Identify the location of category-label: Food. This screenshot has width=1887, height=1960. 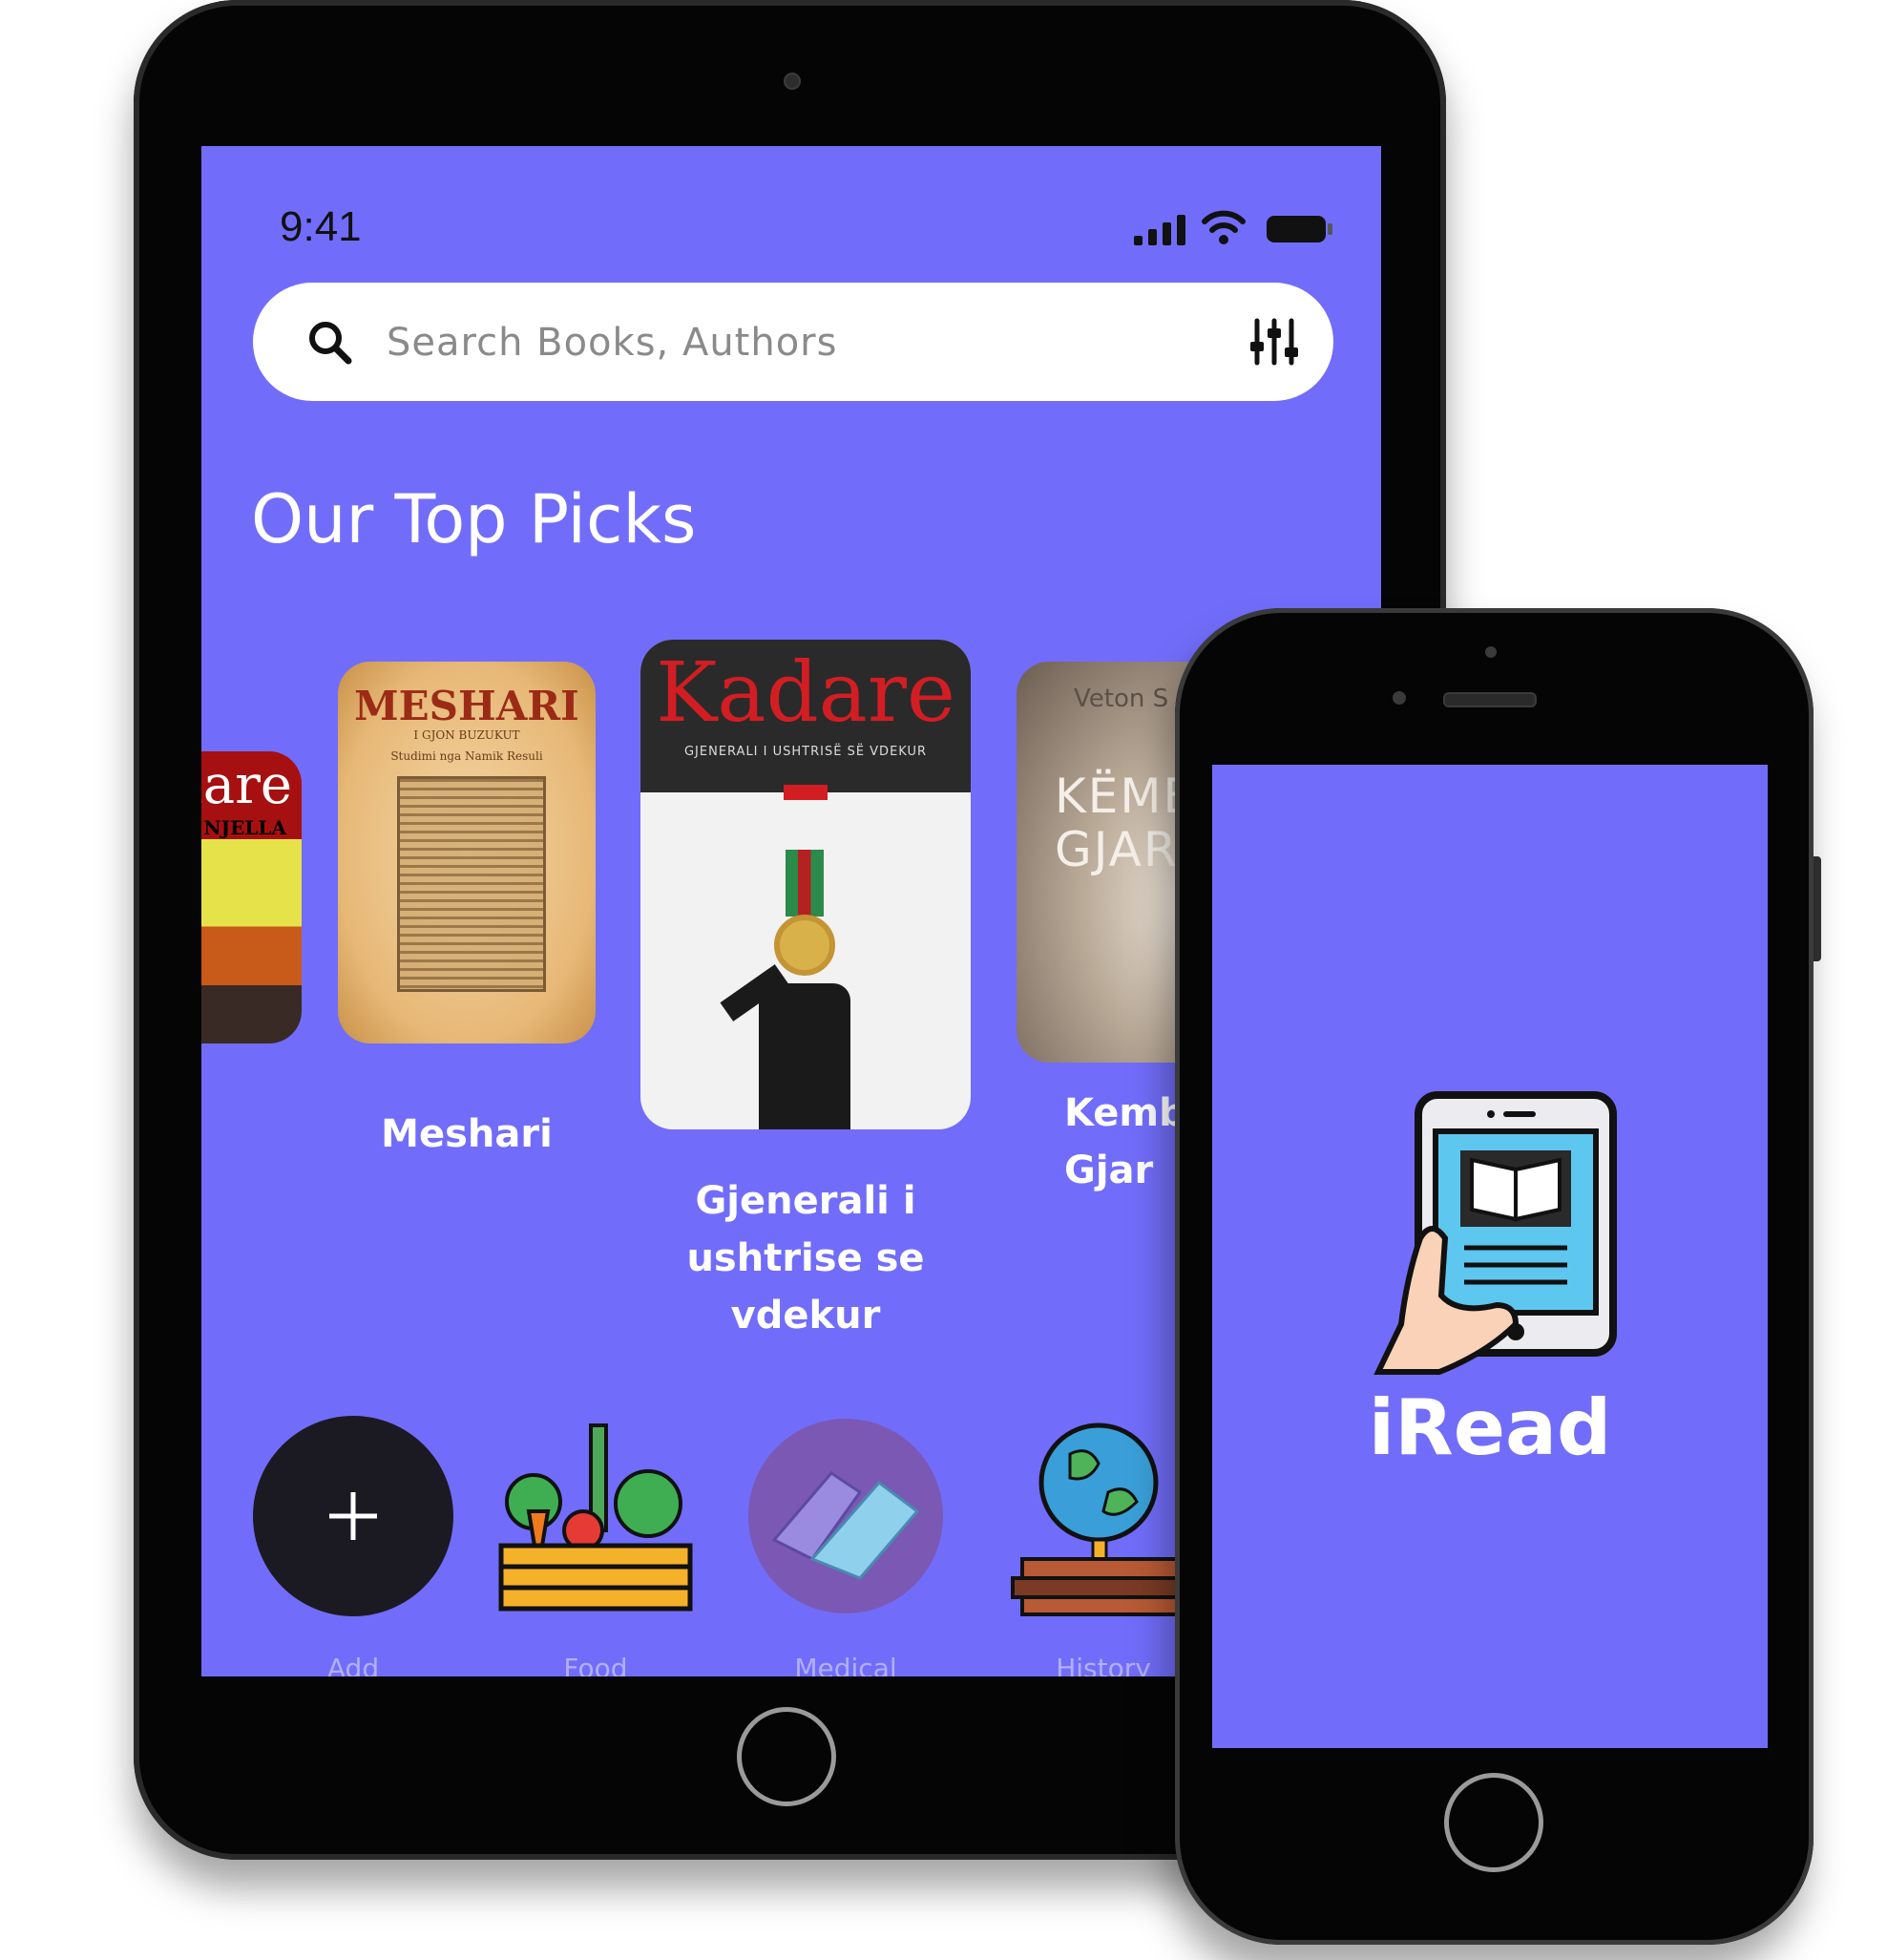
(596, 1664).